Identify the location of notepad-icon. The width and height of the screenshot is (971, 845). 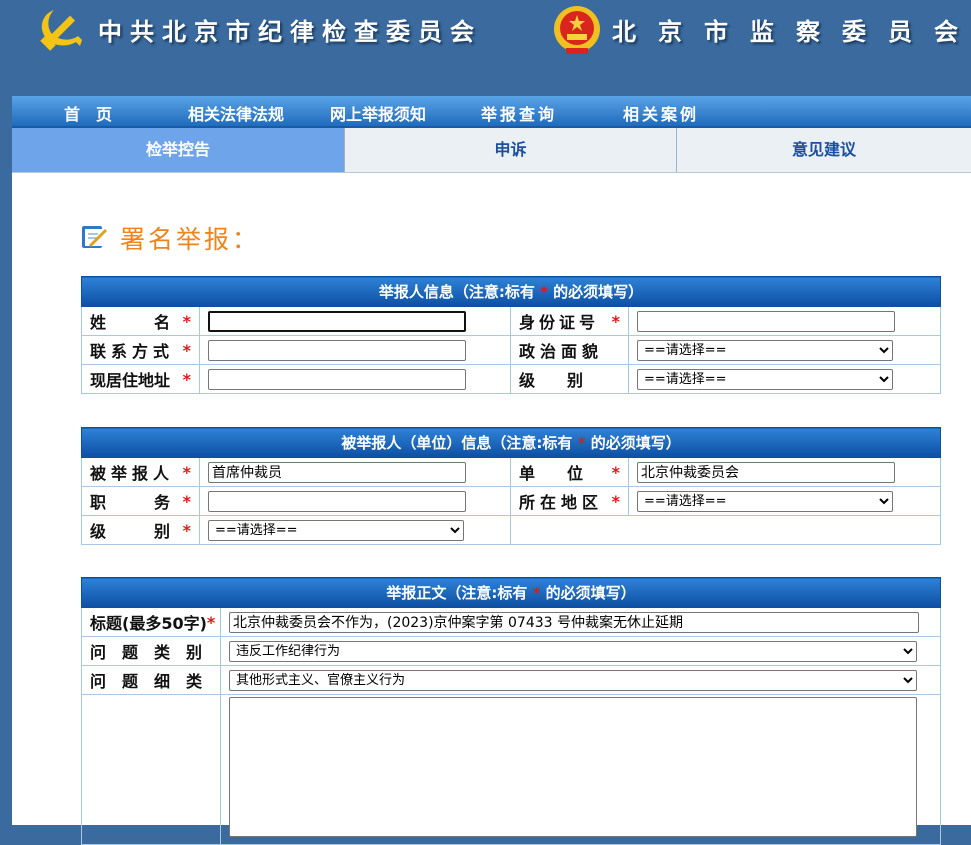
(95, 237).